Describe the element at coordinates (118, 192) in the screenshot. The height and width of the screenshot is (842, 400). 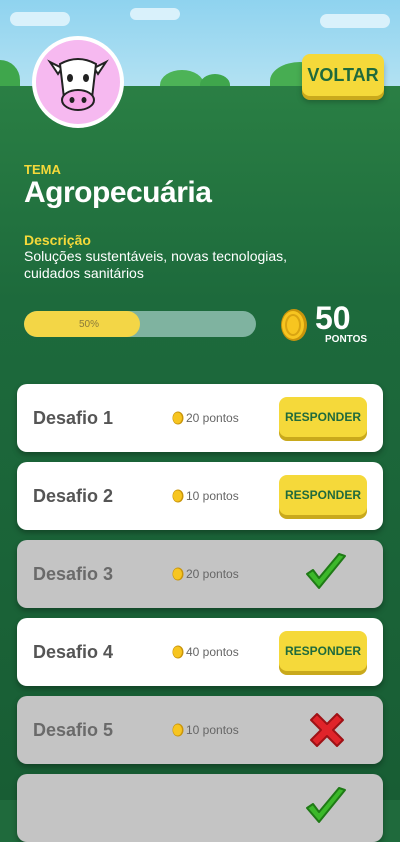
I see `theme-title: Agropecuária` at that location.